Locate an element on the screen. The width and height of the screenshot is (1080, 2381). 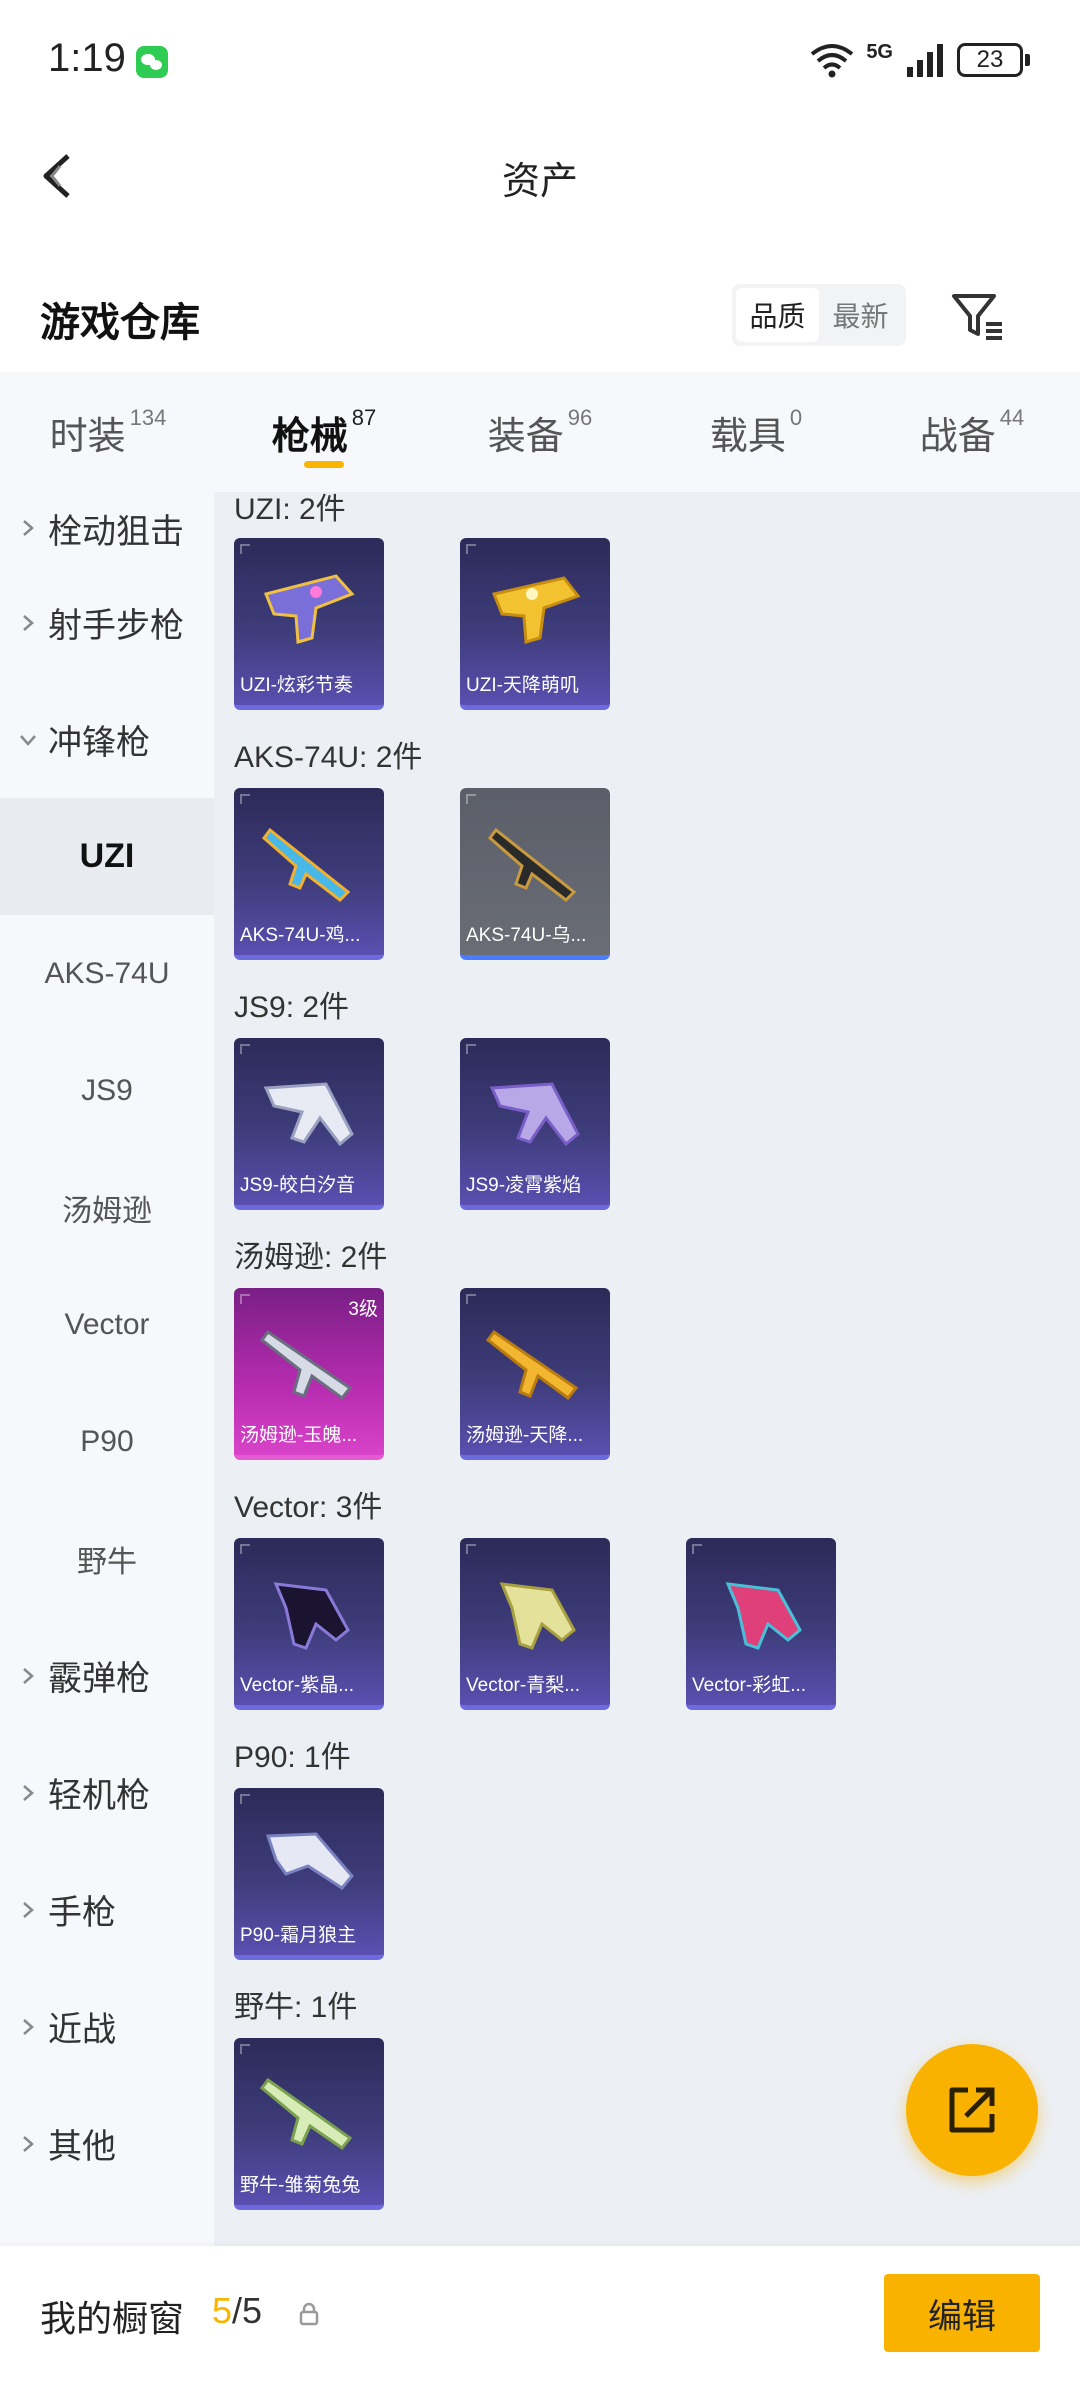
tab-count: 44 is located at coordinates (1012, 417).